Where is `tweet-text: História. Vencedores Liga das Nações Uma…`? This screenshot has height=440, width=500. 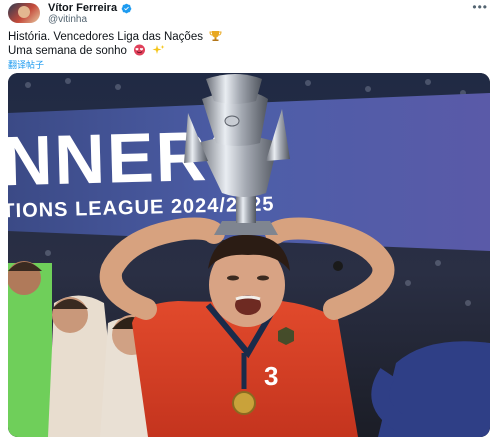
tweet-text: História. Vencedores Liga das Nações Uma… is located at coordinates (115, 44).